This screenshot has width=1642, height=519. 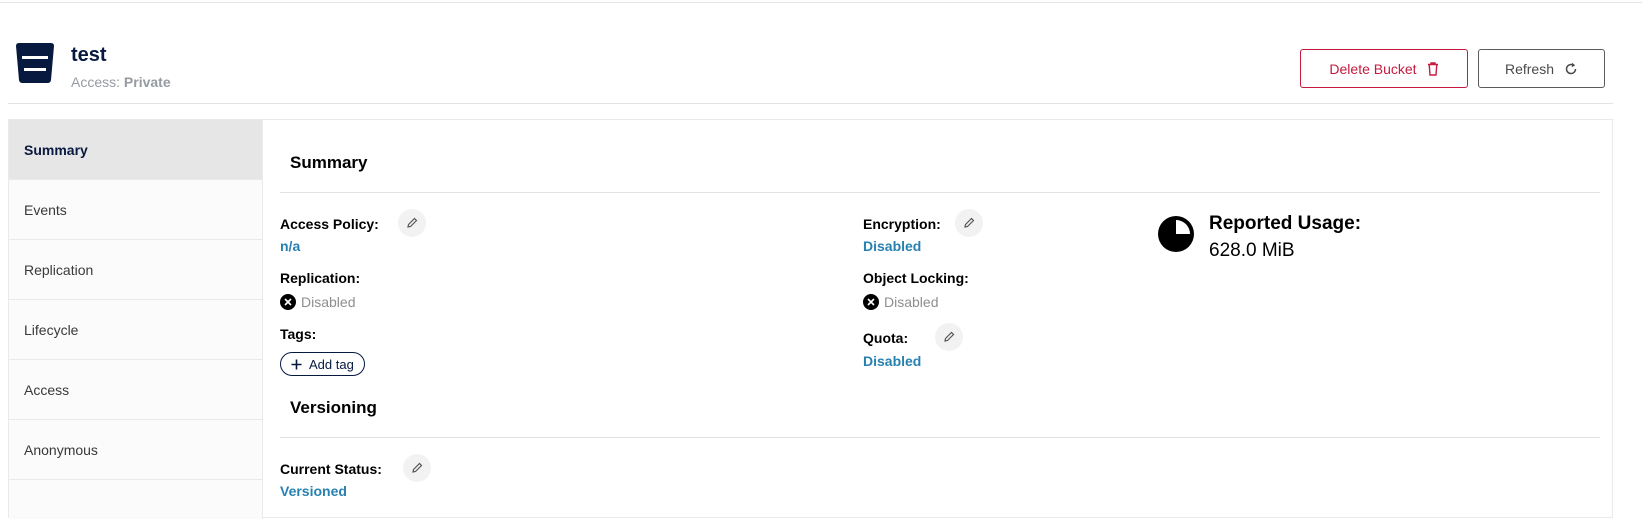 I want to click on replication-value: Disabled, so click(x=328, y=302).